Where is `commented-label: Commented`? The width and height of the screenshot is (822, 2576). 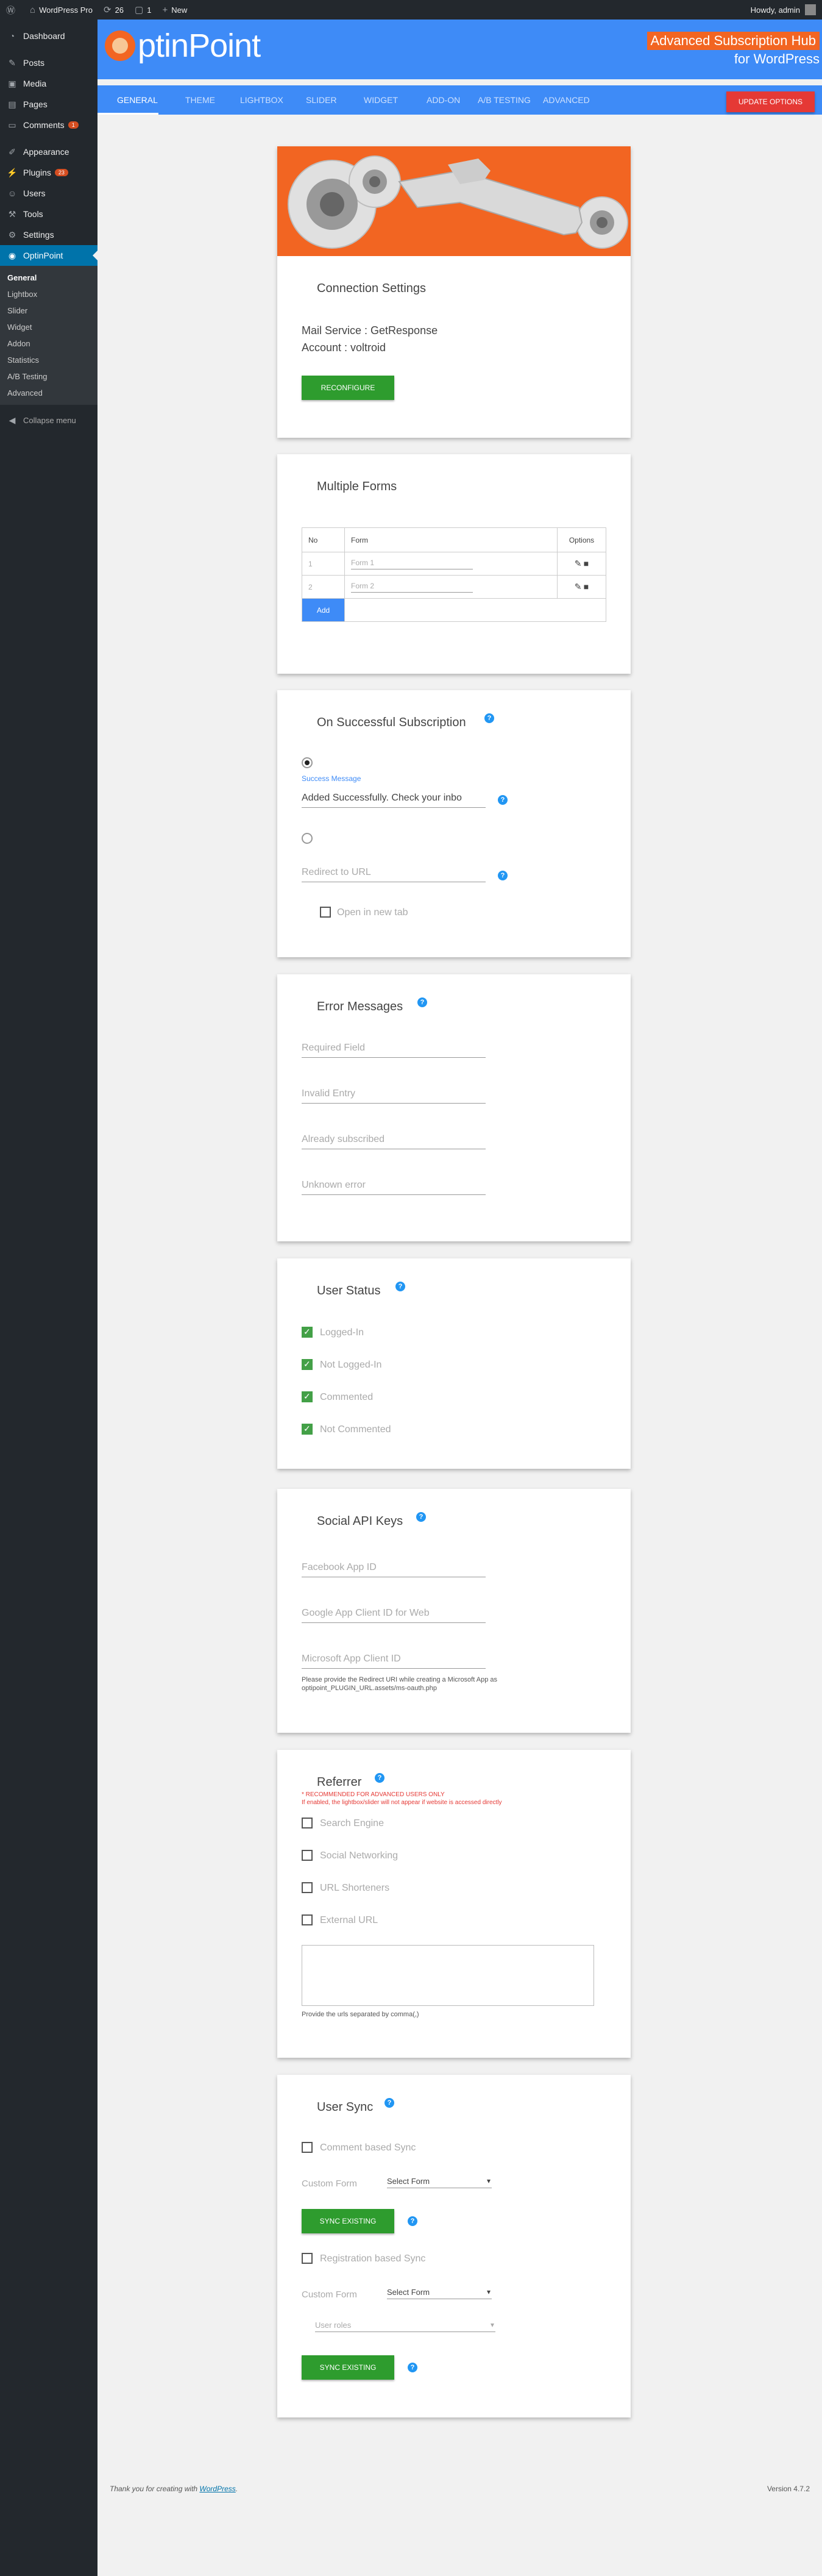
commented-label: Commented is located at coordinates (347, 1397).